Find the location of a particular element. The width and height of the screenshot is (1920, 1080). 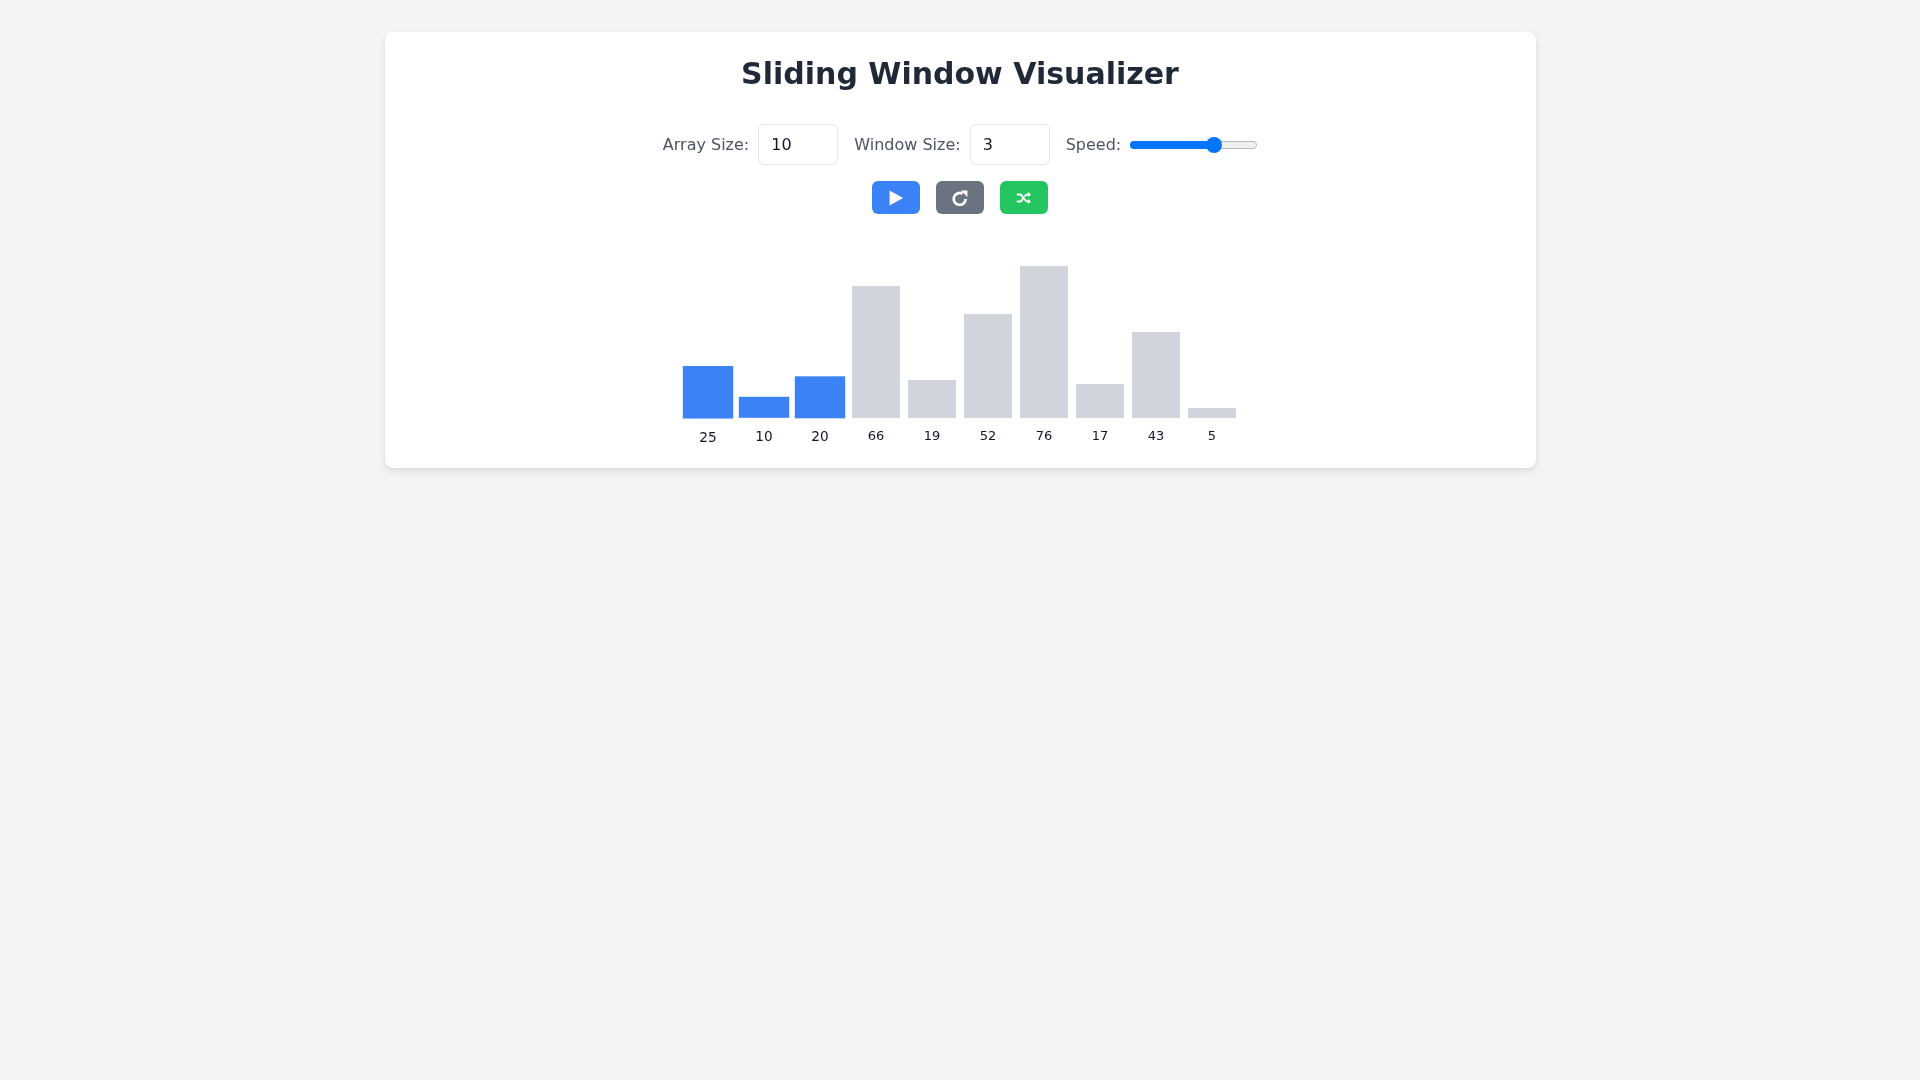

array-size-input: 10 is located at coordinates (798, 144).